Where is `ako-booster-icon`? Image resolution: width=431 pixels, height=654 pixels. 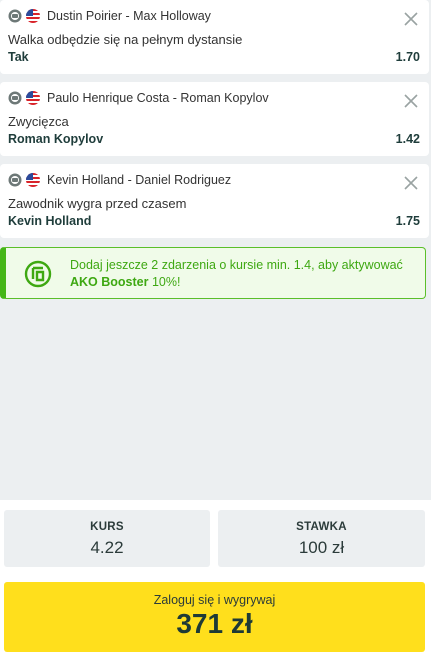
ako-booster-icon is located at coordinates (38, 274).